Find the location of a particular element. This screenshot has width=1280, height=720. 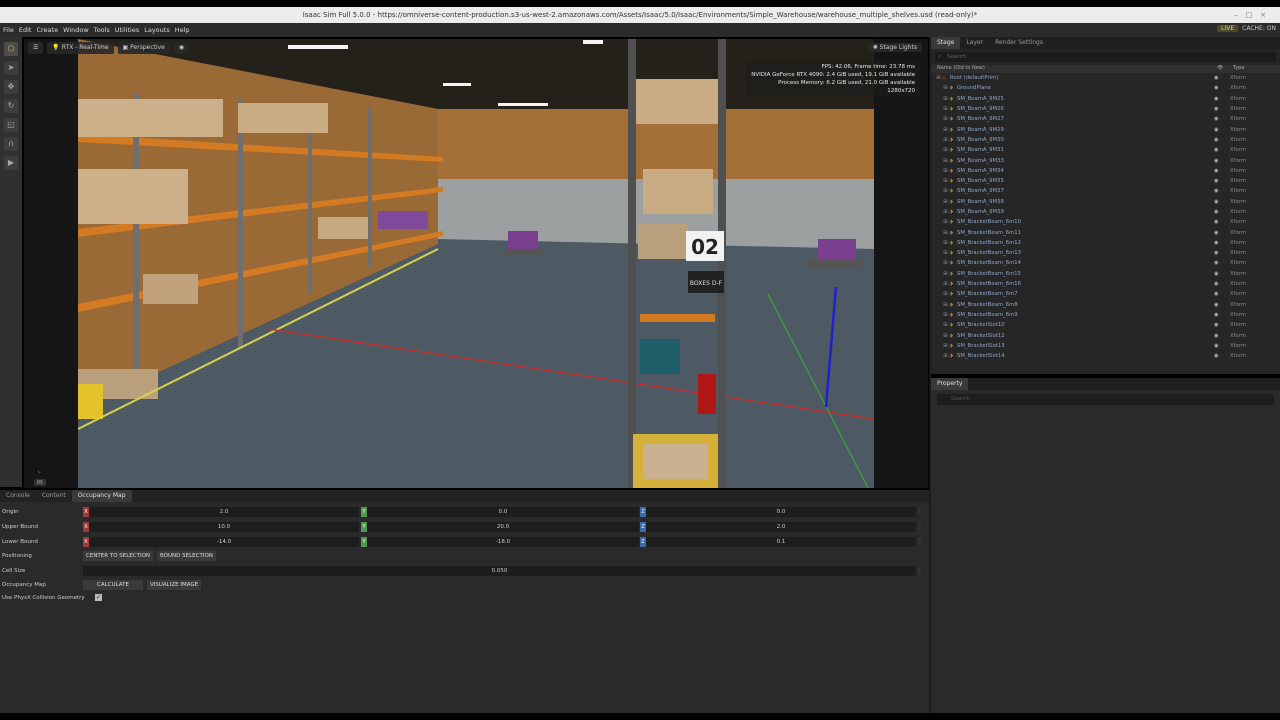

physx-checkbox: ✓ is located at coordinates (98, 597).